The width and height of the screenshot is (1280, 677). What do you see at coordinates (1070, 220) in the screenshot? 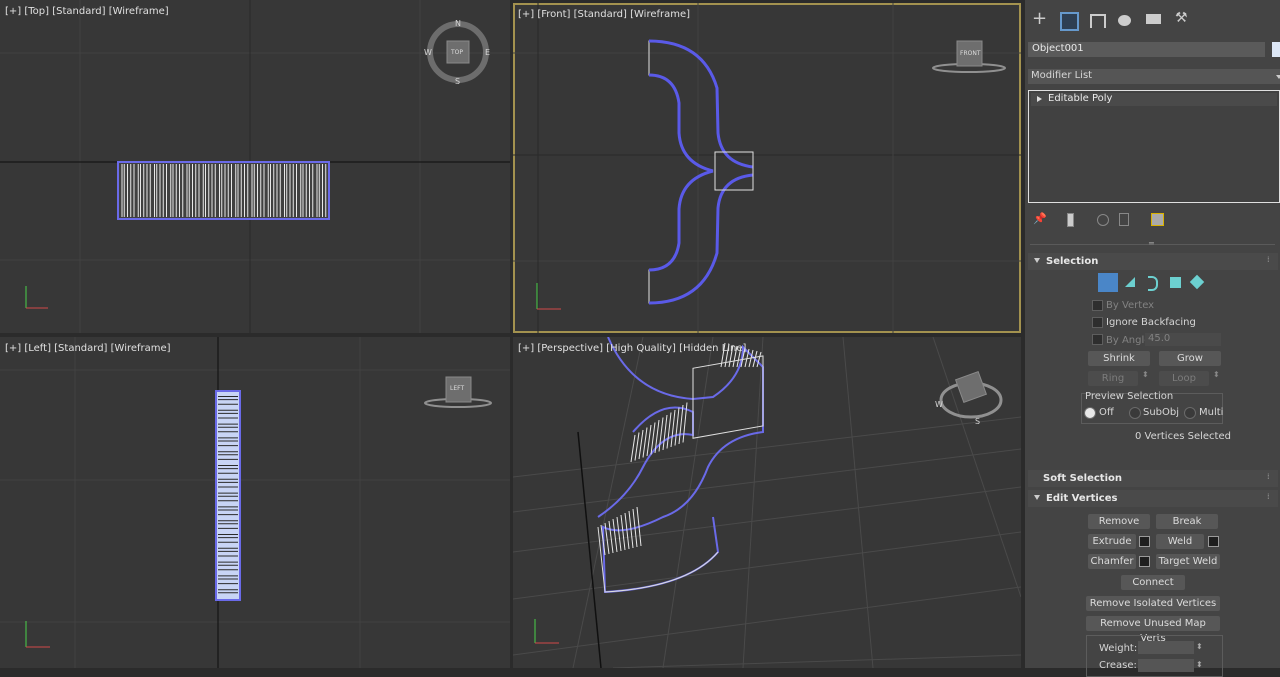
I see `show-end-result-icon` at bounding box center [1070, 220].